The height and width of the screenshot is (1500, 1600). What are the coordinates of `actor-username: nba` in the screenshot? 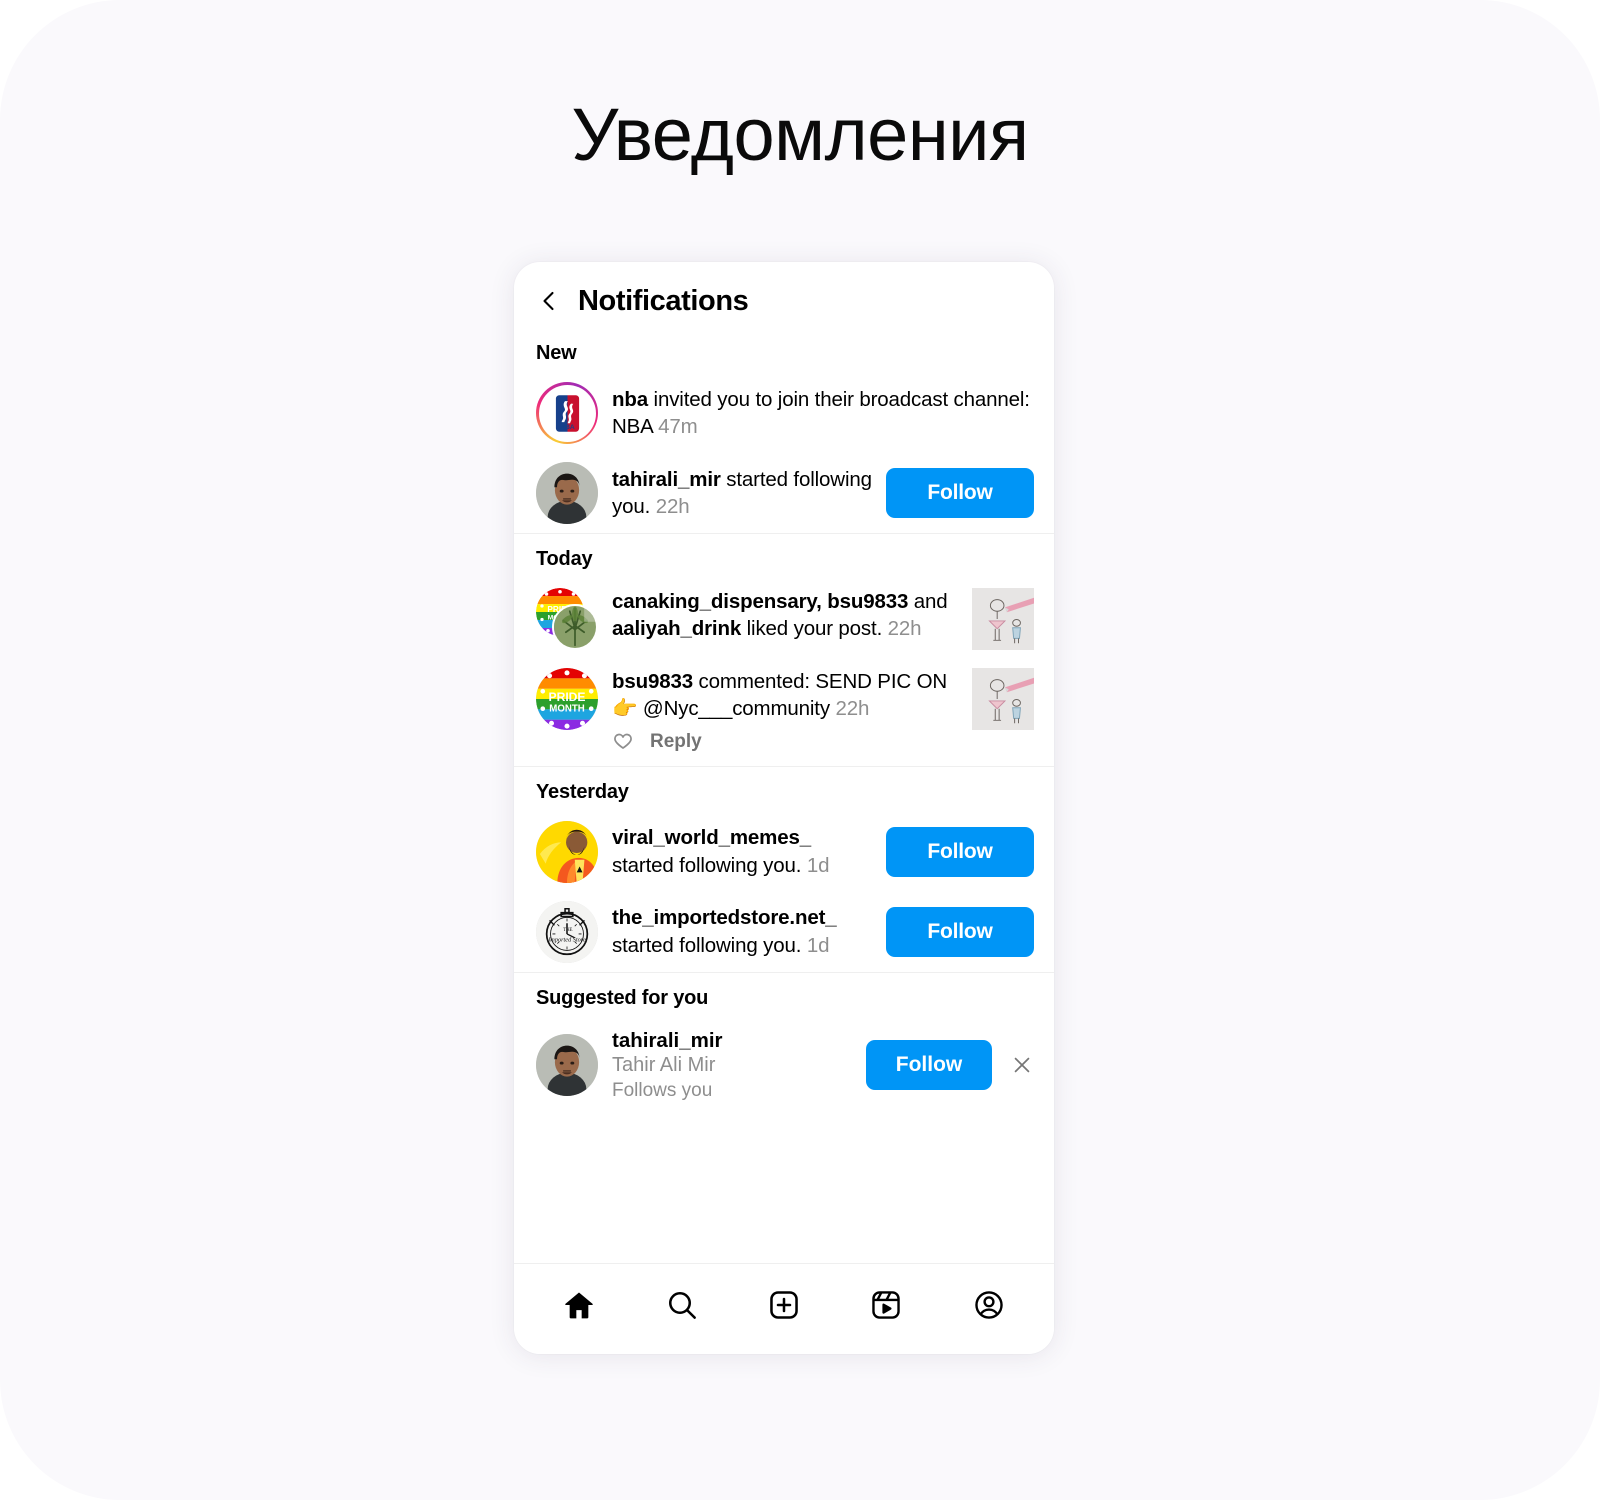 It's located at (630, 399).